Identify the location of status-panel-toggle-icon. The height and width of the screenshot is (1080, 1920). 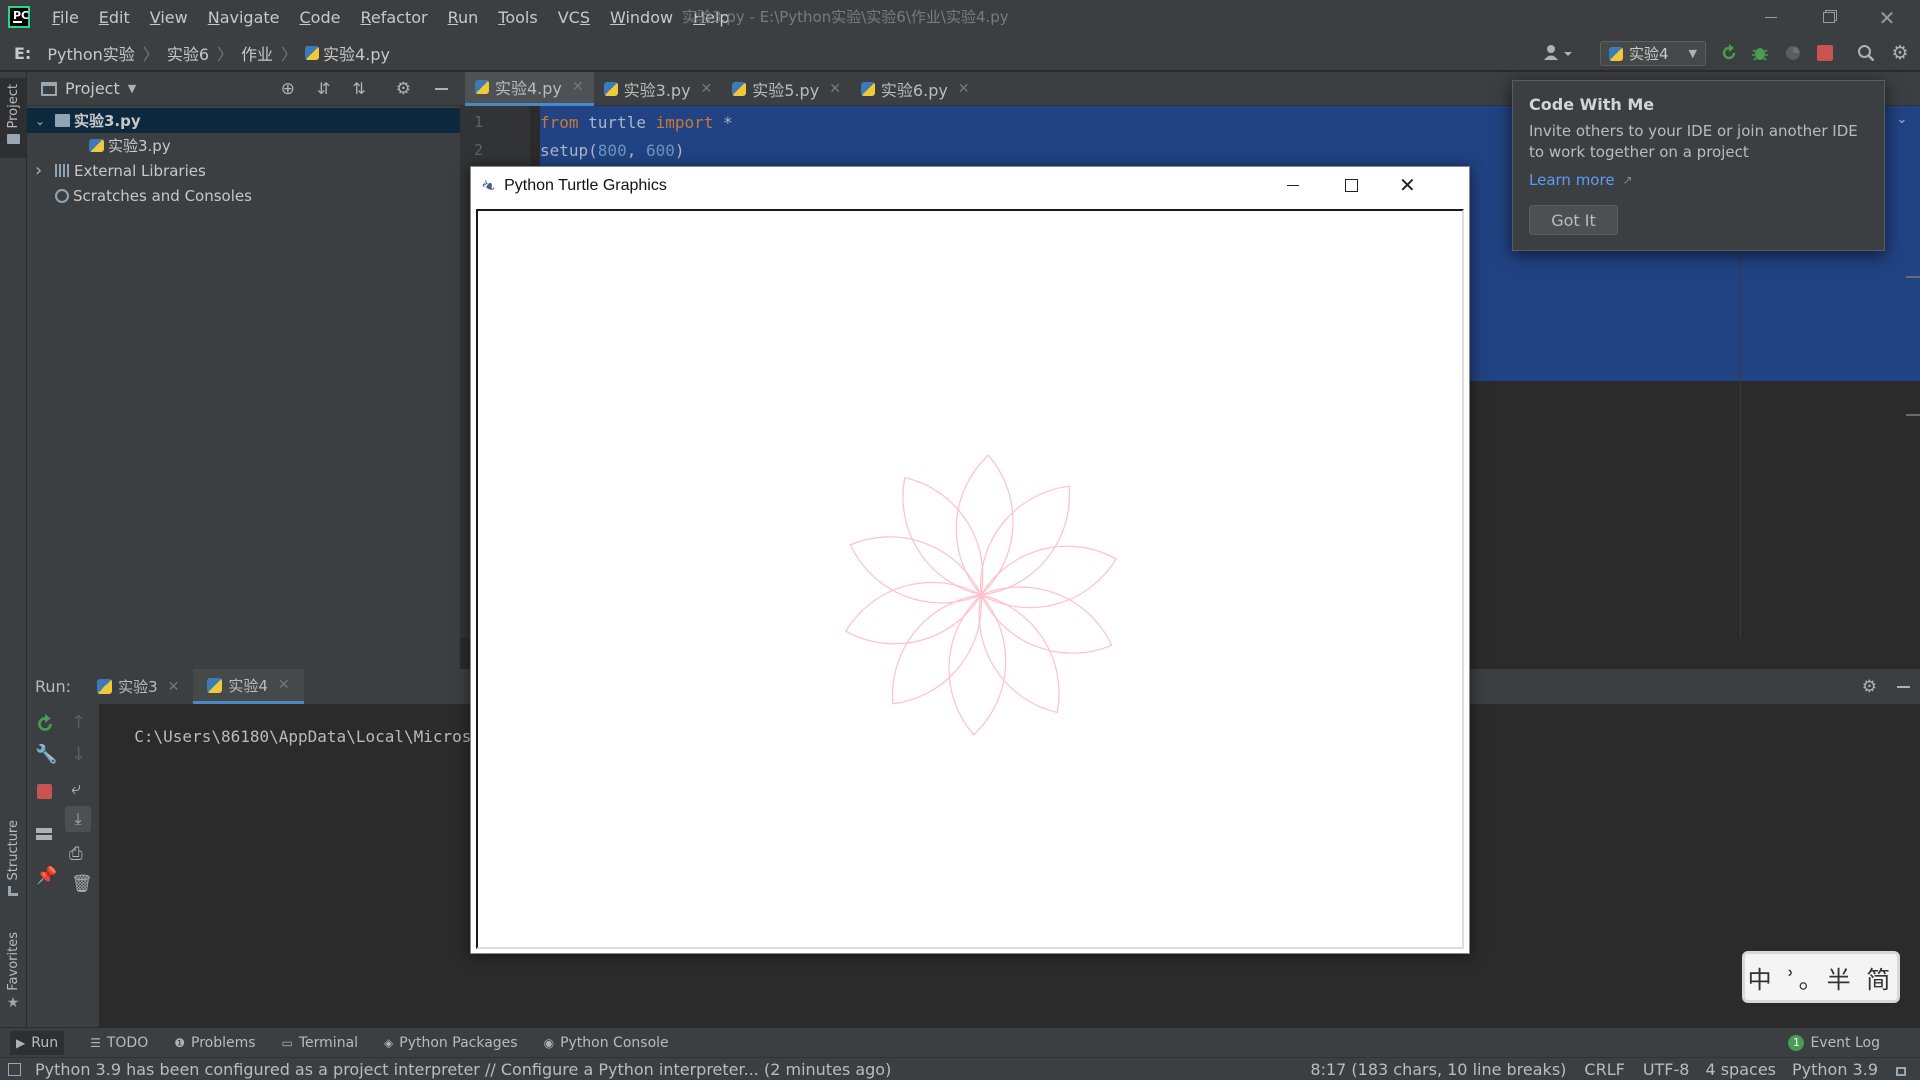
(14, 1069).